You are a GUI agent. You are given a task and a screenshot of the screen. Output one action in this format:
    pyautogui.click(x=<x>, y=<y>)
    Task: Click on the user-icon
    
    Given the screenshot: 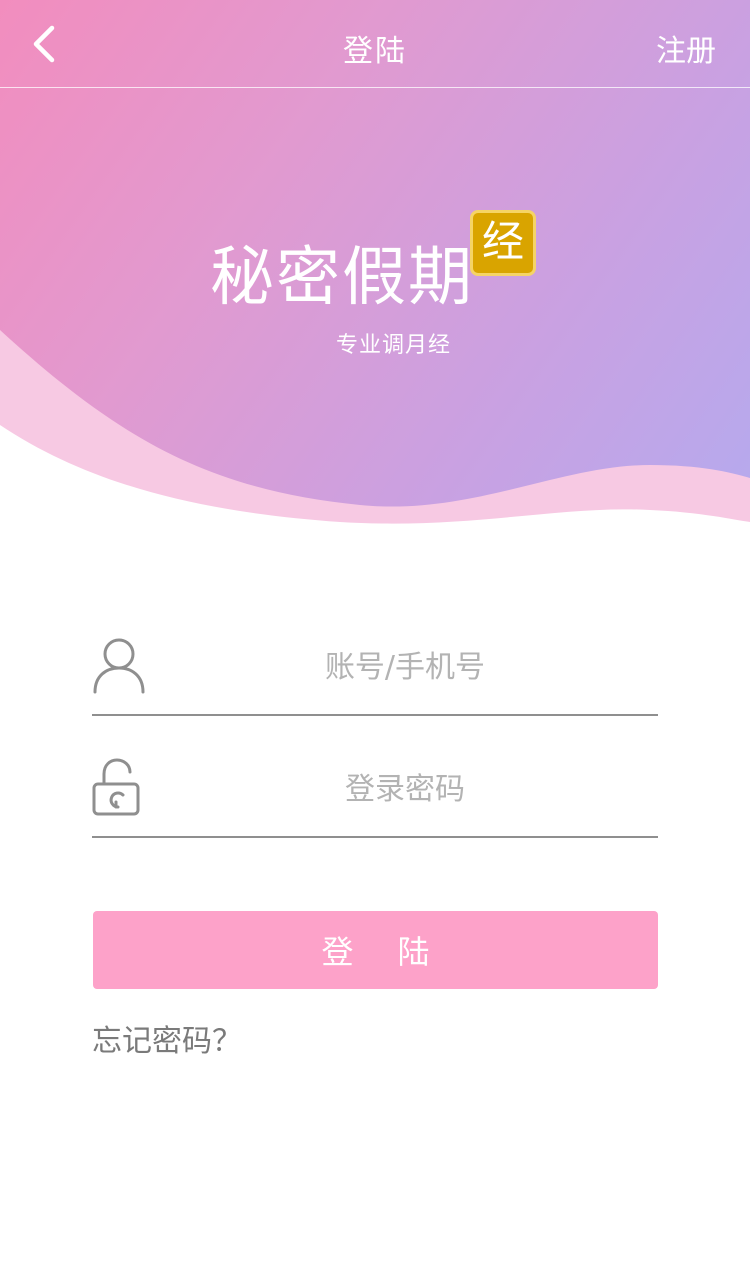 What is the action you would take?
    pyautogui.click(x=119, y=666)
    